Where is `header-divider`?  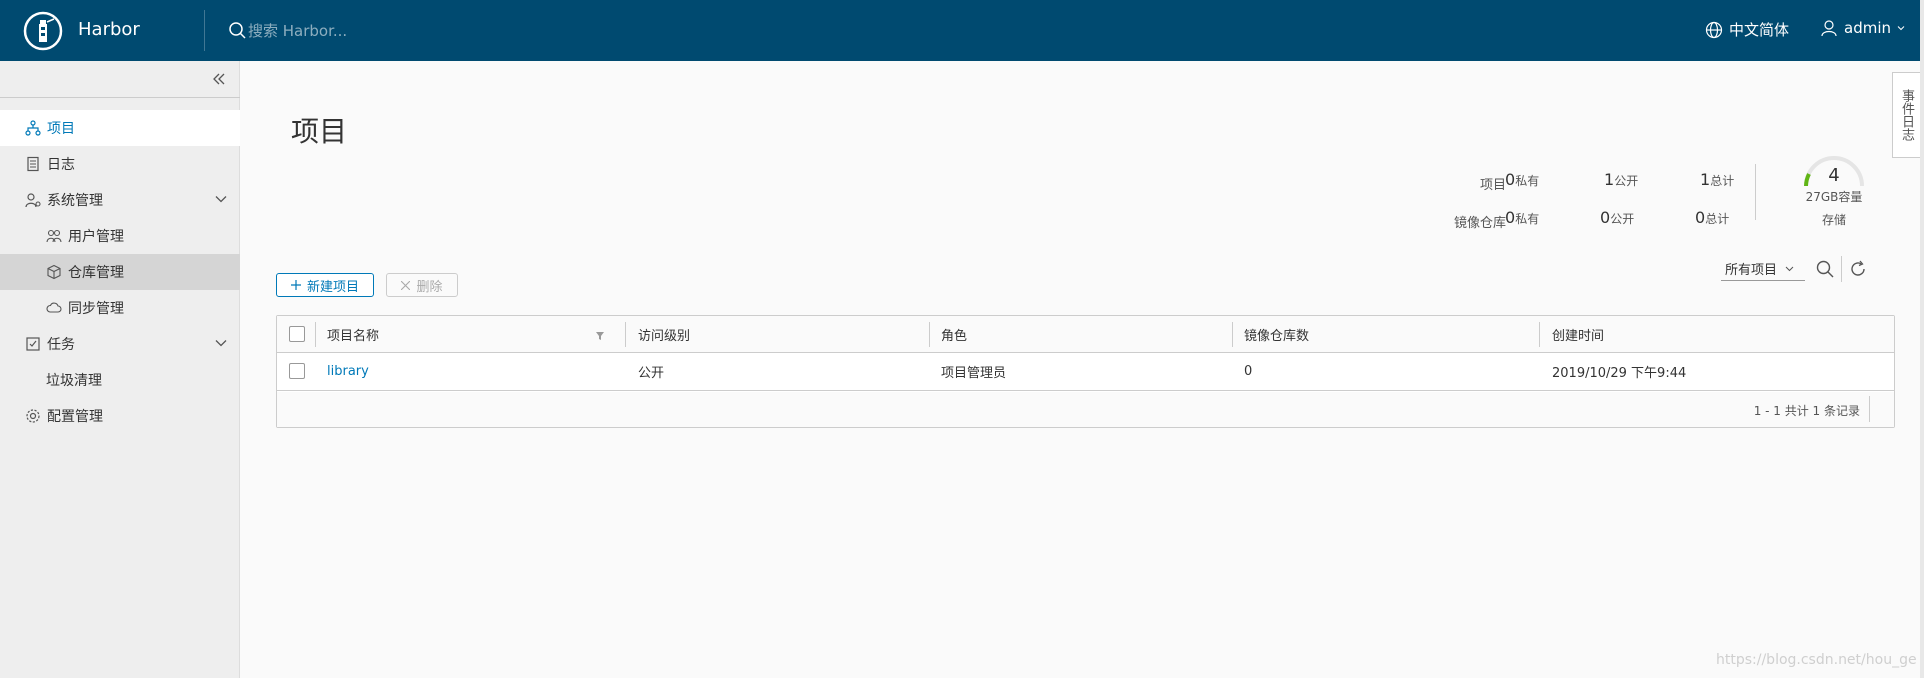 header-divider is located at coordinates (204, 30).